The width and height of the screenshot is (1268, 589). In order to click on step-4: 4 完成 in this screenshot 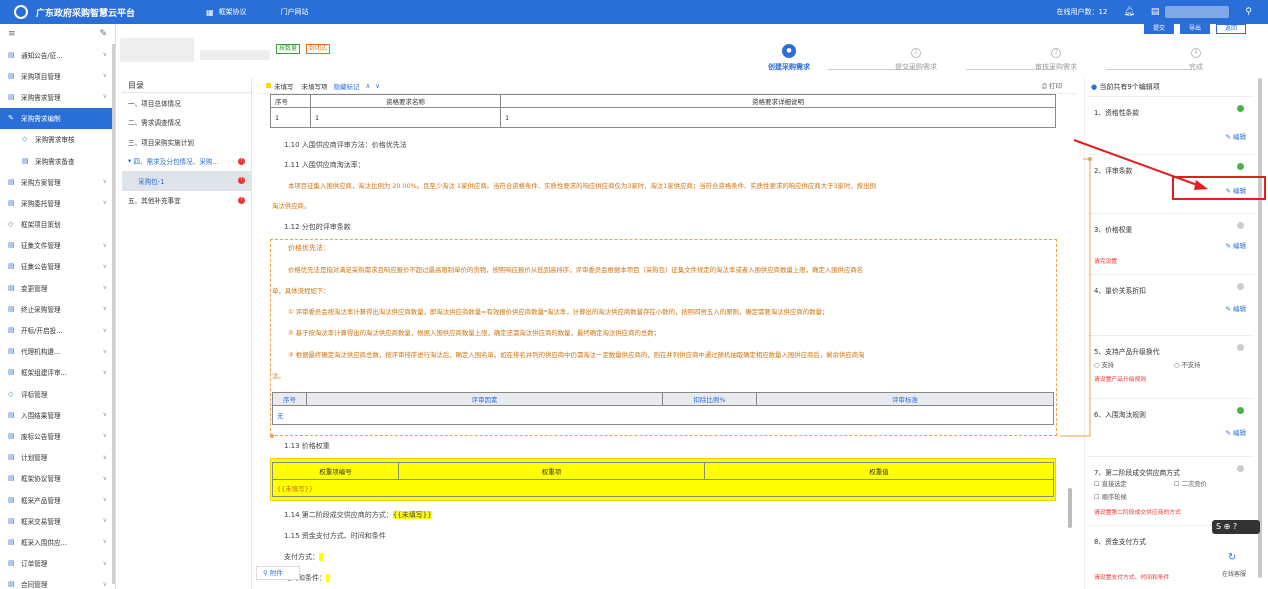, I will do `click(1196, 59)`.